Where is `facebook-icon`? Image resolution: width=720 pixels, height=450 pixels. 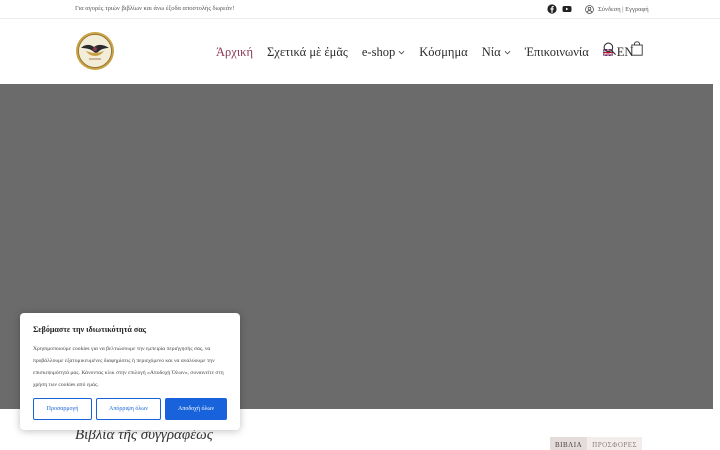 facebook-icon is located at coordinates (552, 9).